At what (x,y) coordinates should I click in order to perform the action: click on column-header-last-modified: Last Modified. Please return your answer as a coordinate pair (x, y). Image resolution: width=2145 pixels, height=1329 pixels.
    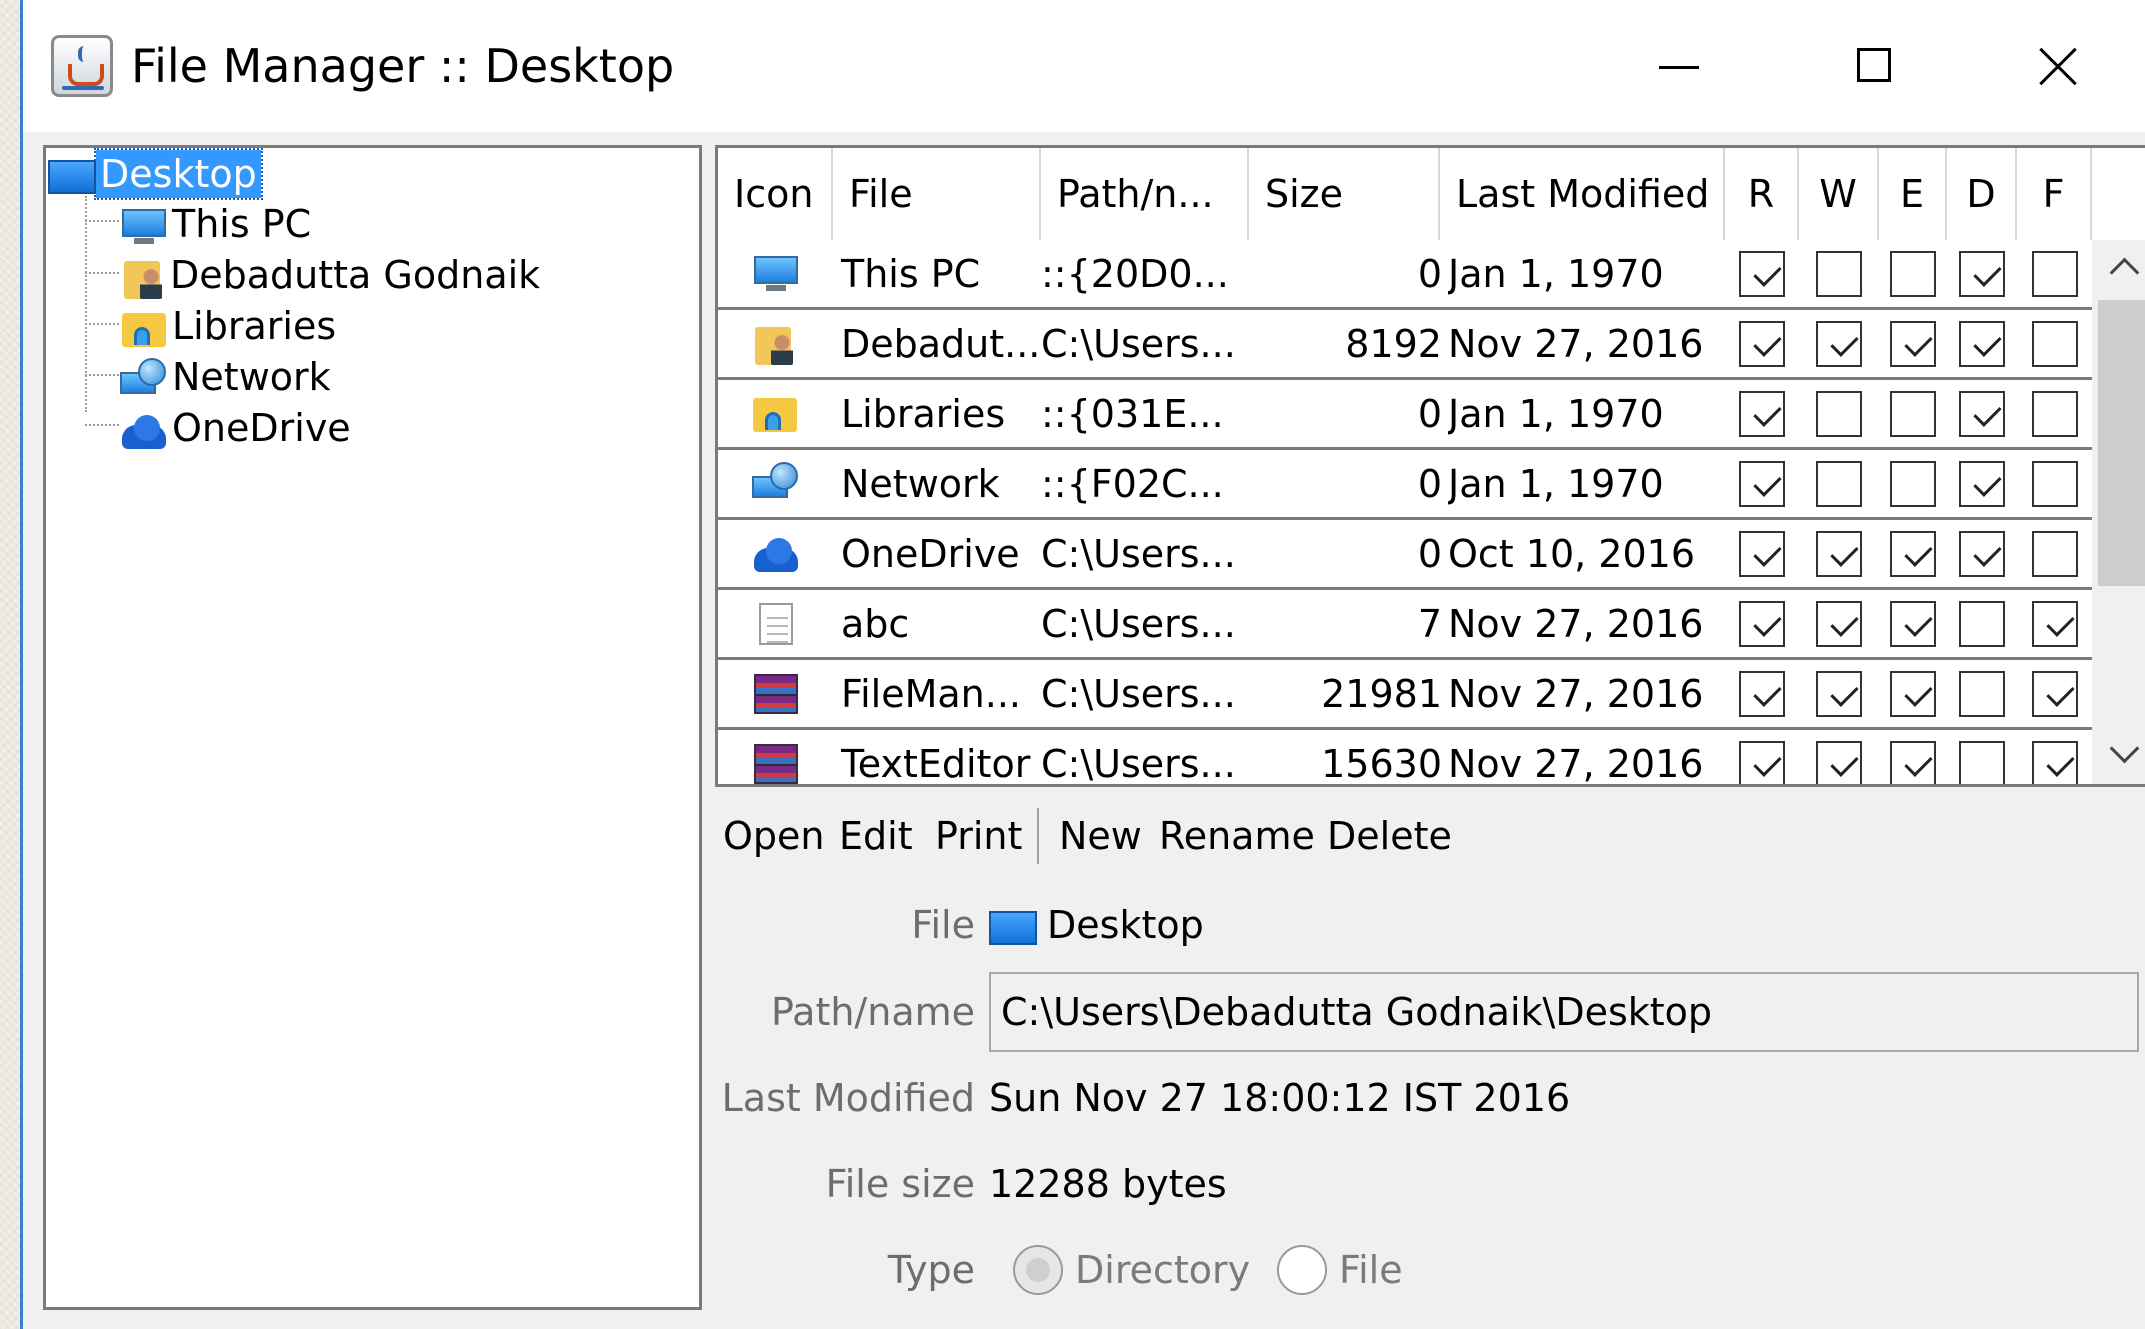
    Looking at the image, I should click on (1582, 194).